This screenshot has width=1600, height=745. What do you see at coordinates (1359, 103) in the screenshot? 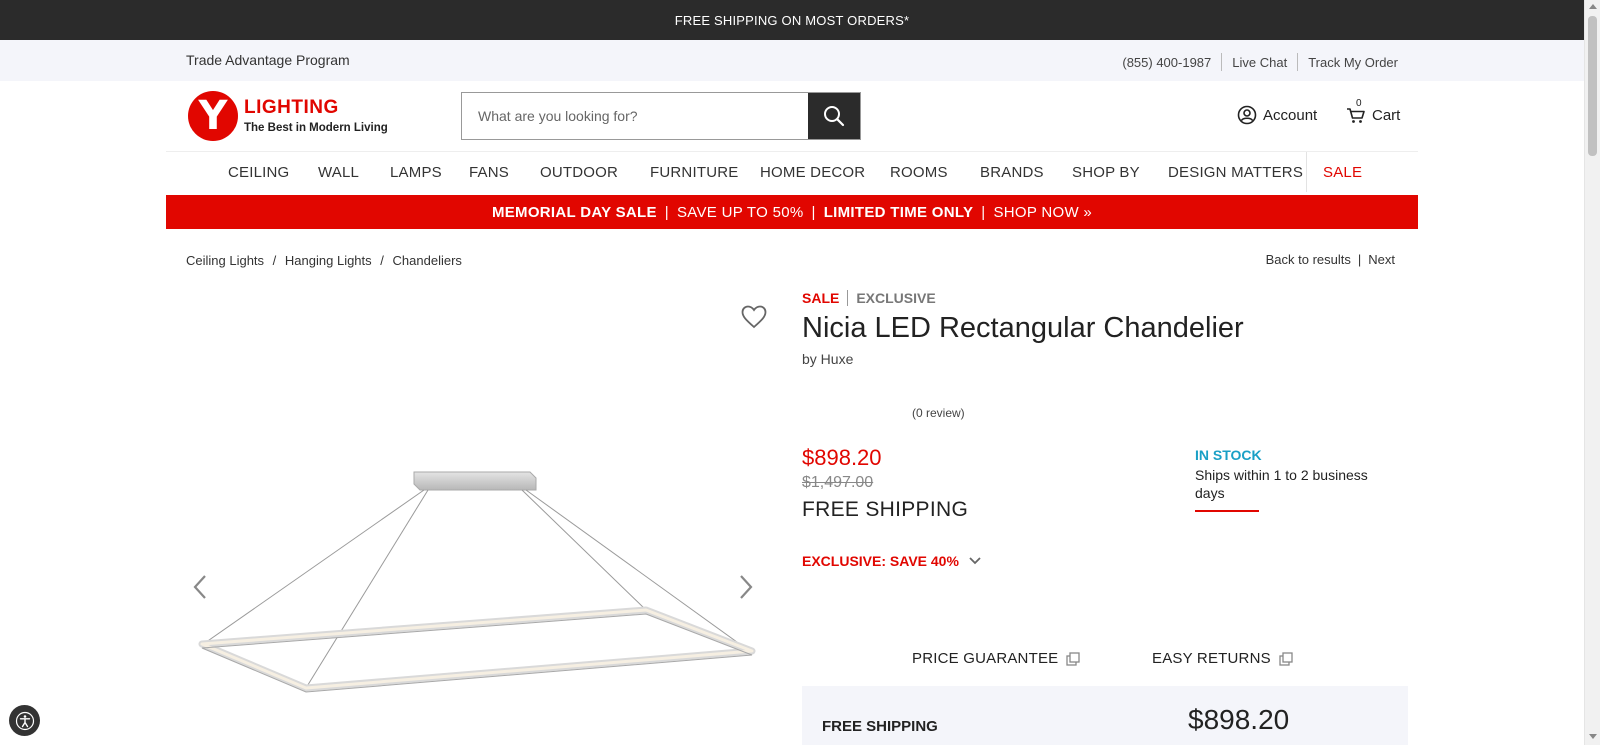
I see `cart-count: 0` at bounding box center [1359, 103].